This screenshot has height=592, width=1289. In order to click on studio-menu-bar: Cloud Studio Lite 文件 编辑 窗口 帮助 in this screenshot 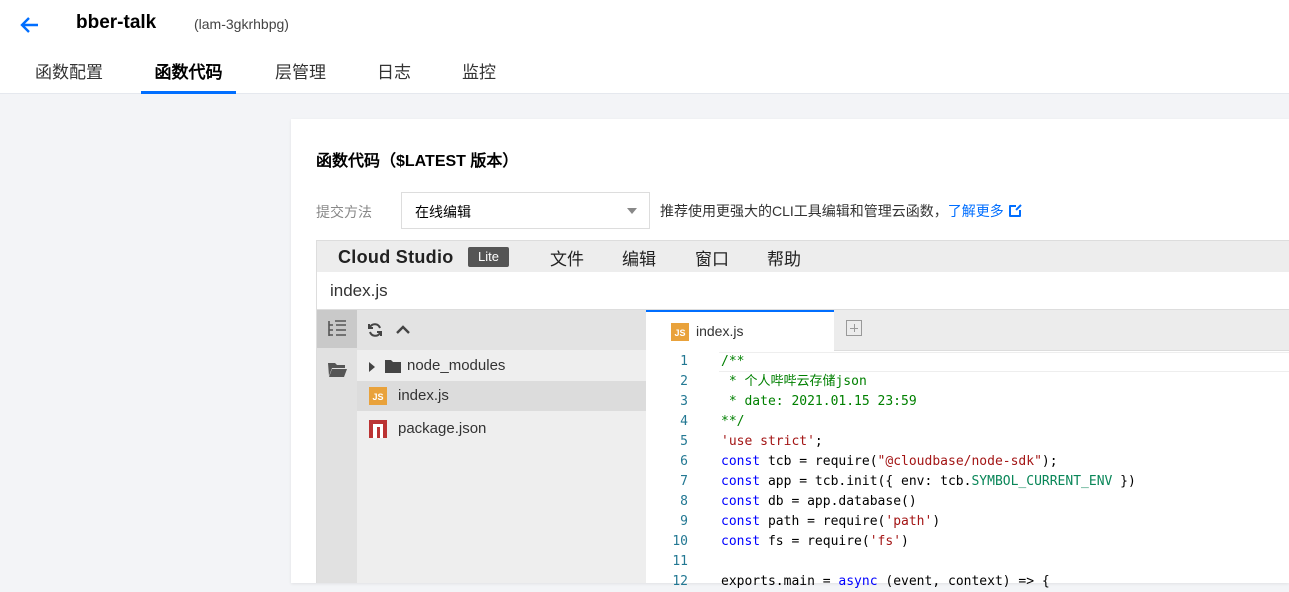, I will do `click(803, 256)`.